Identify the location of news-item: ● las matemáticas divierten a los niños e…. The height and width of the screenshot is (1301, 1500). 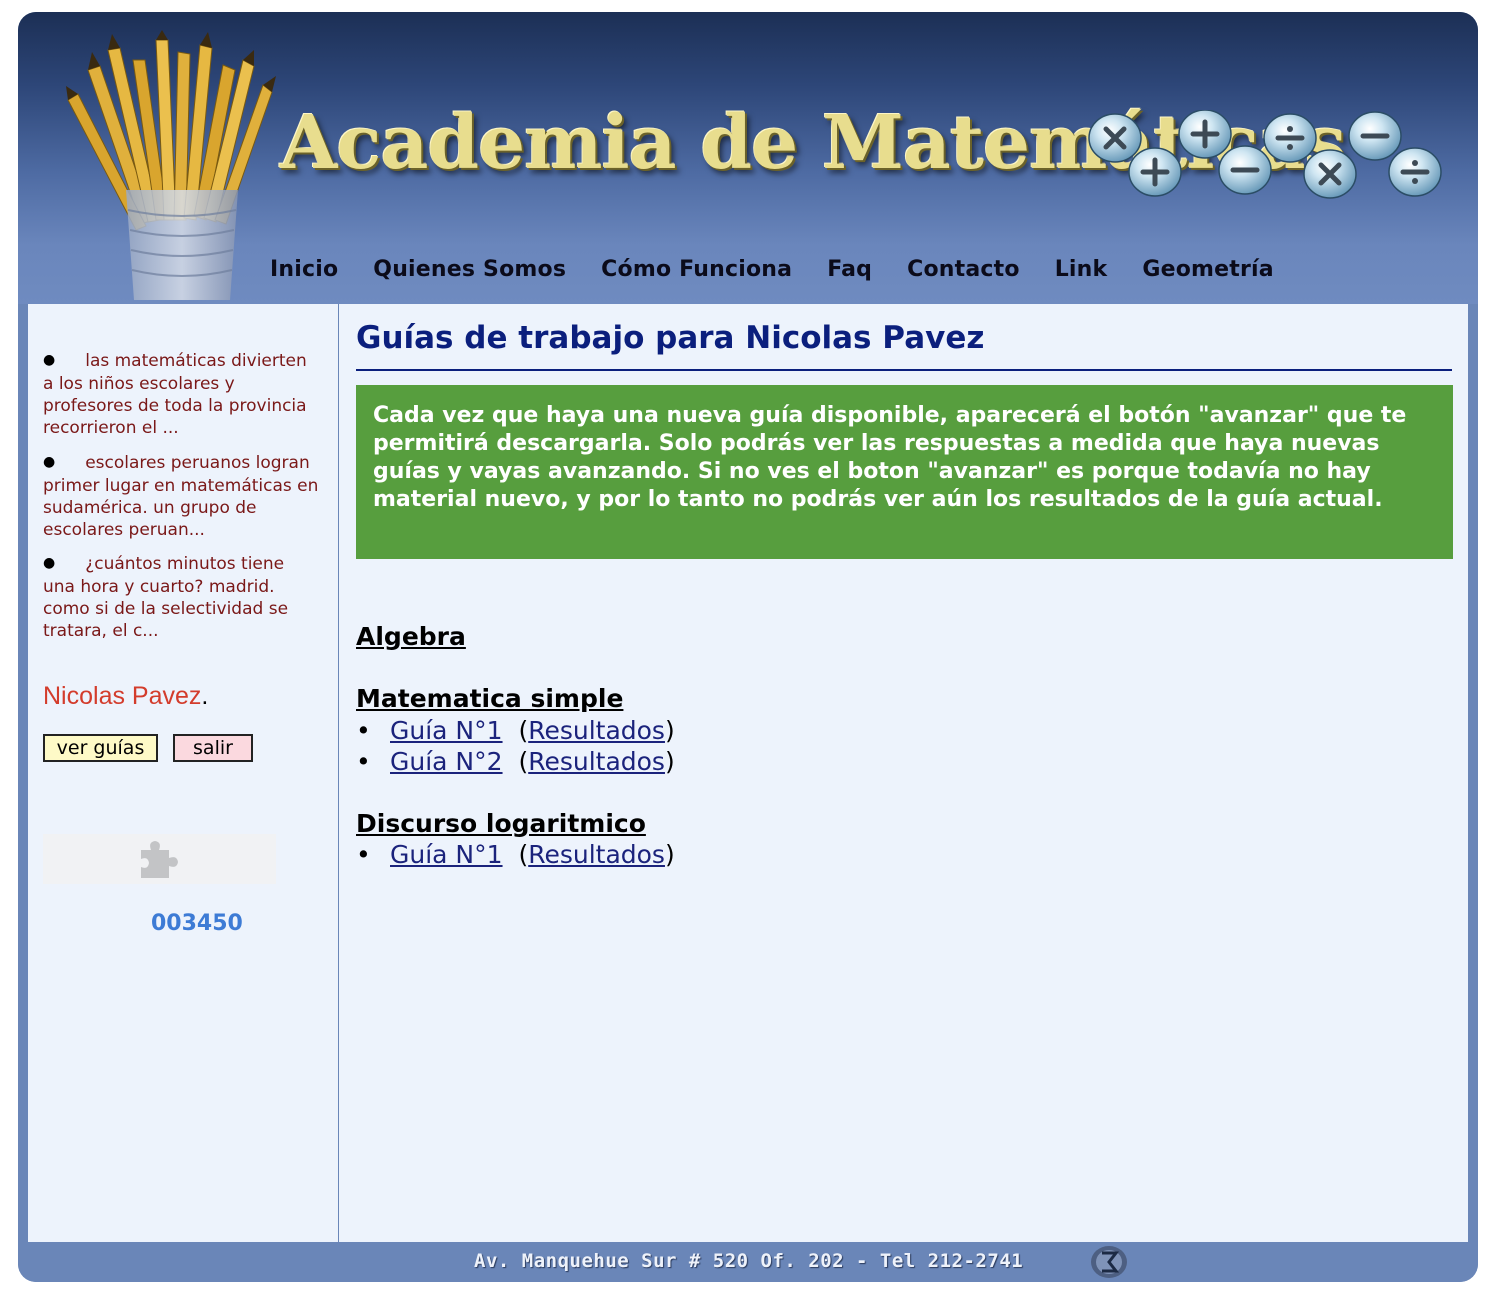
(184, 394).